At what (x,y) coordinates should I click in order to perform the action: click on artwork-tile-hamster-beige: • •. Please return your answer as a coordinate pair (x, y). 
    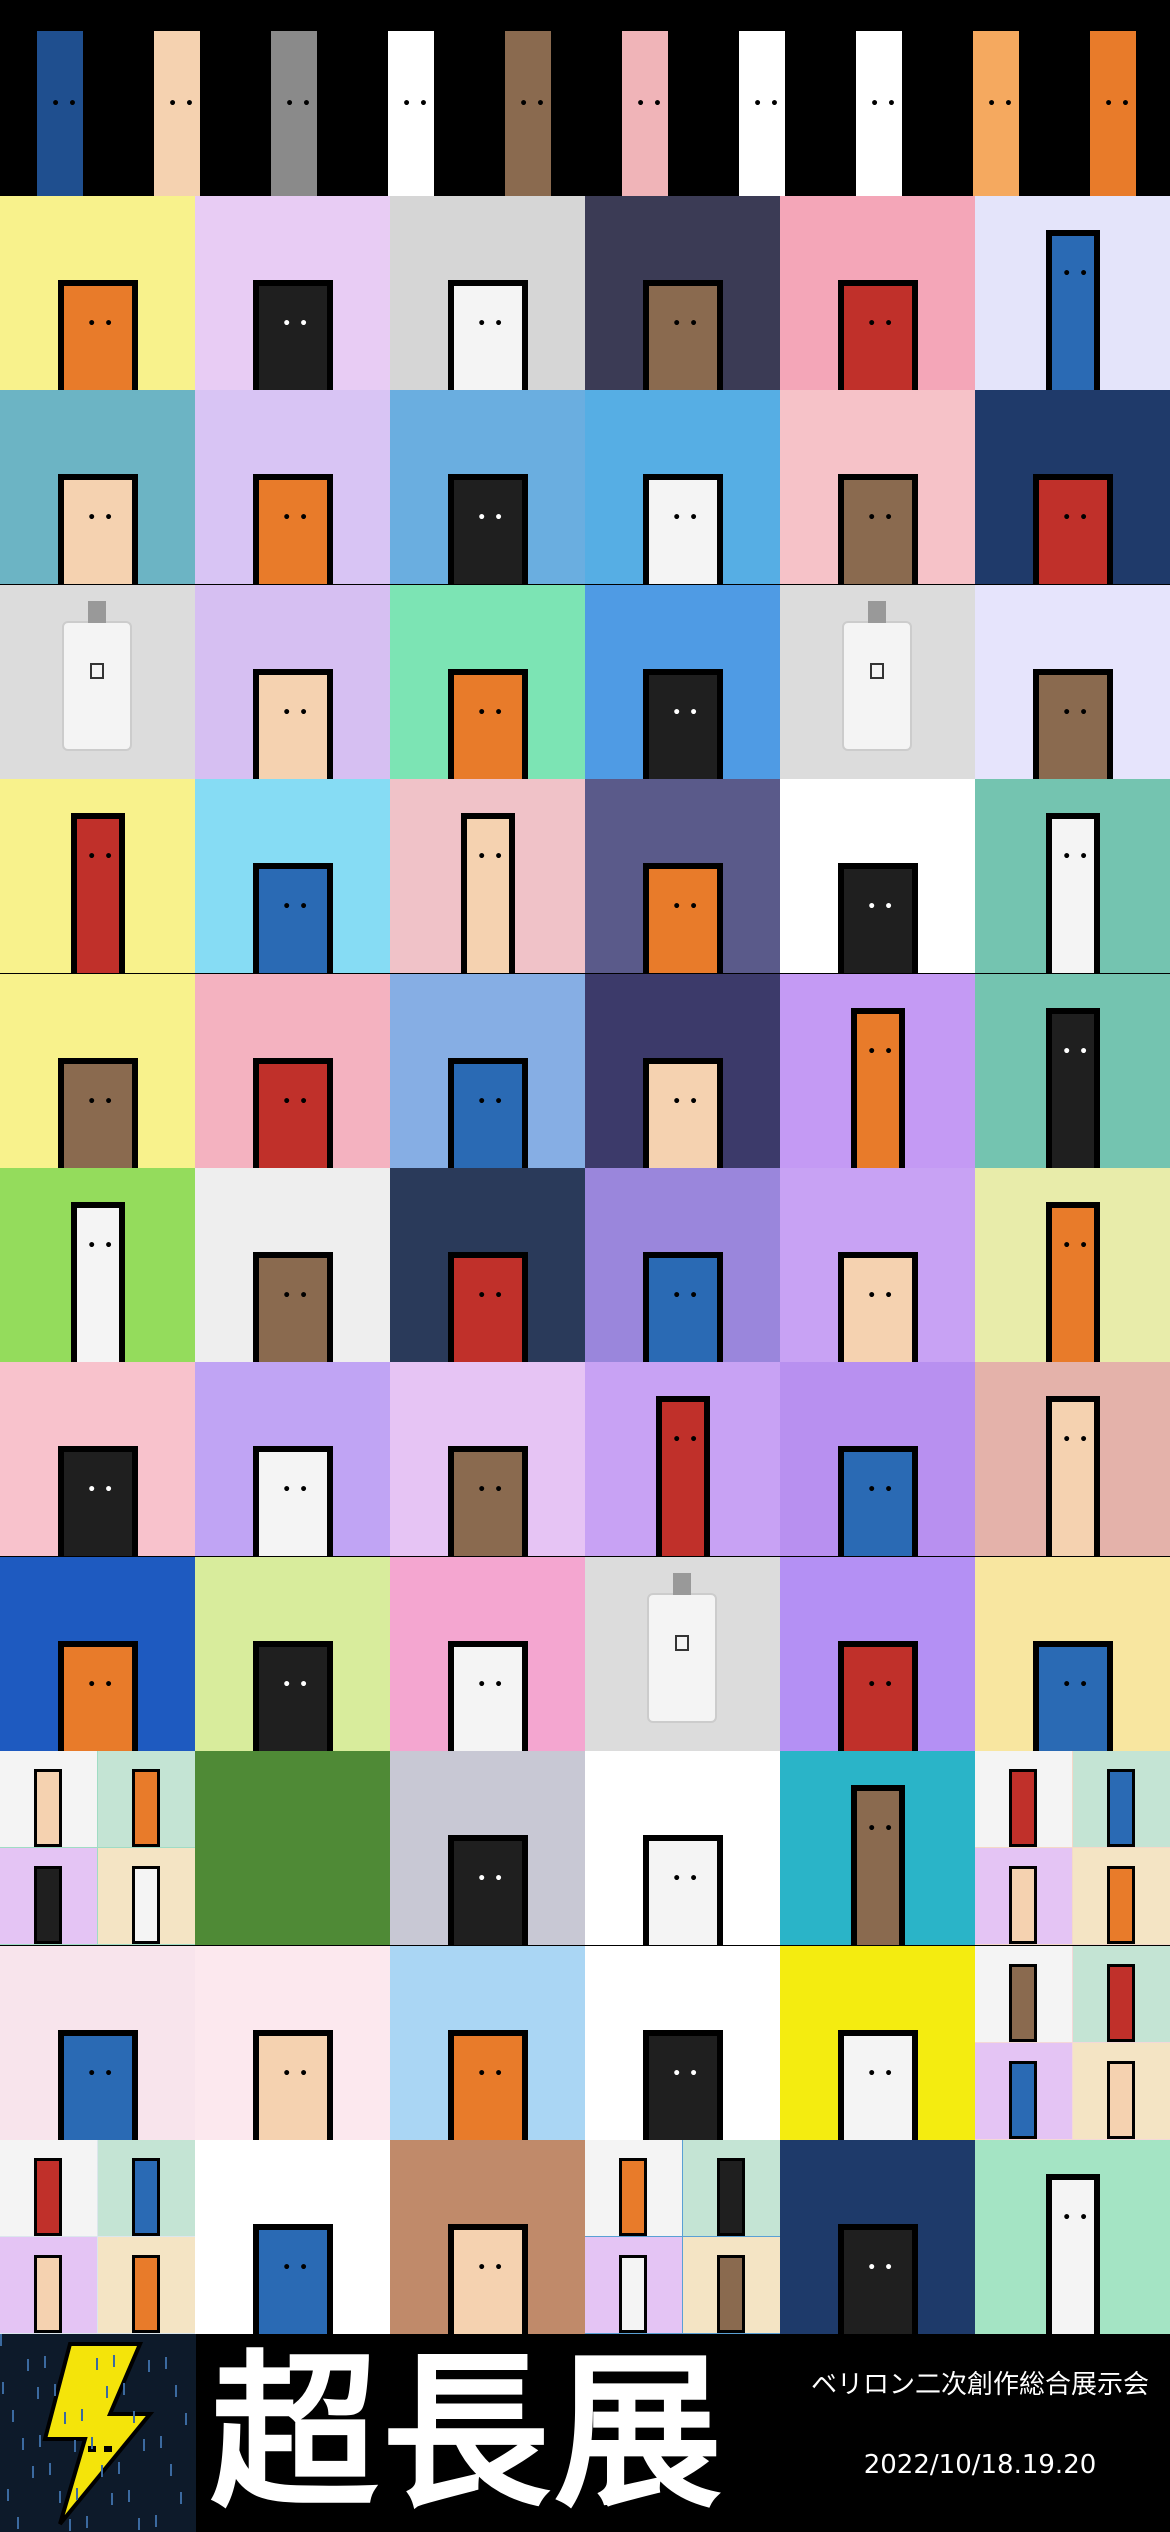
    Looking at the image, I should click on (1072, 1070).